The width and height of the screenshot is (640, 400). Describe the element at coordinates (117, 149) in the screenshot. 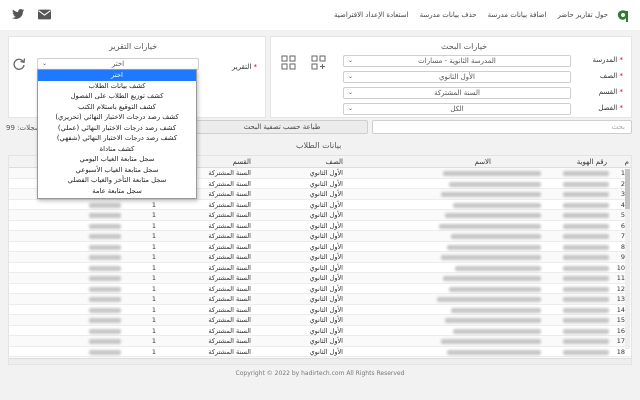

I see `dropdown-option: كشف مناداة` at that location.